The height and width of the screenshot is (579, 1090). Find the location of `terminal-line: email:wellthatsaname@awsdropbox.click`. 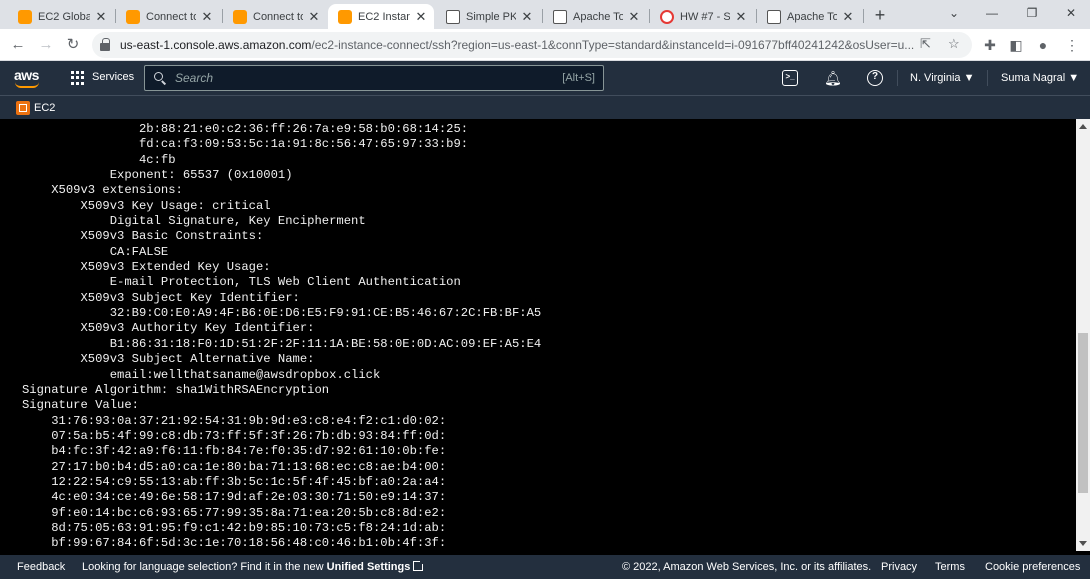

terminal-line: email:wellthatsaname@awsdropbox.click is located at coordinates (190, 374).